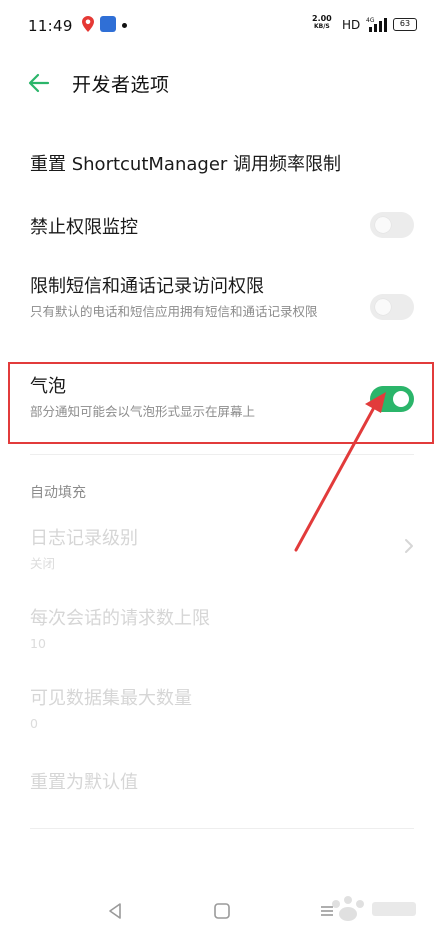  Describe the element at coordinates (124, 25) in the screenshot. I see `more-notifications-dot-icon` at that location.